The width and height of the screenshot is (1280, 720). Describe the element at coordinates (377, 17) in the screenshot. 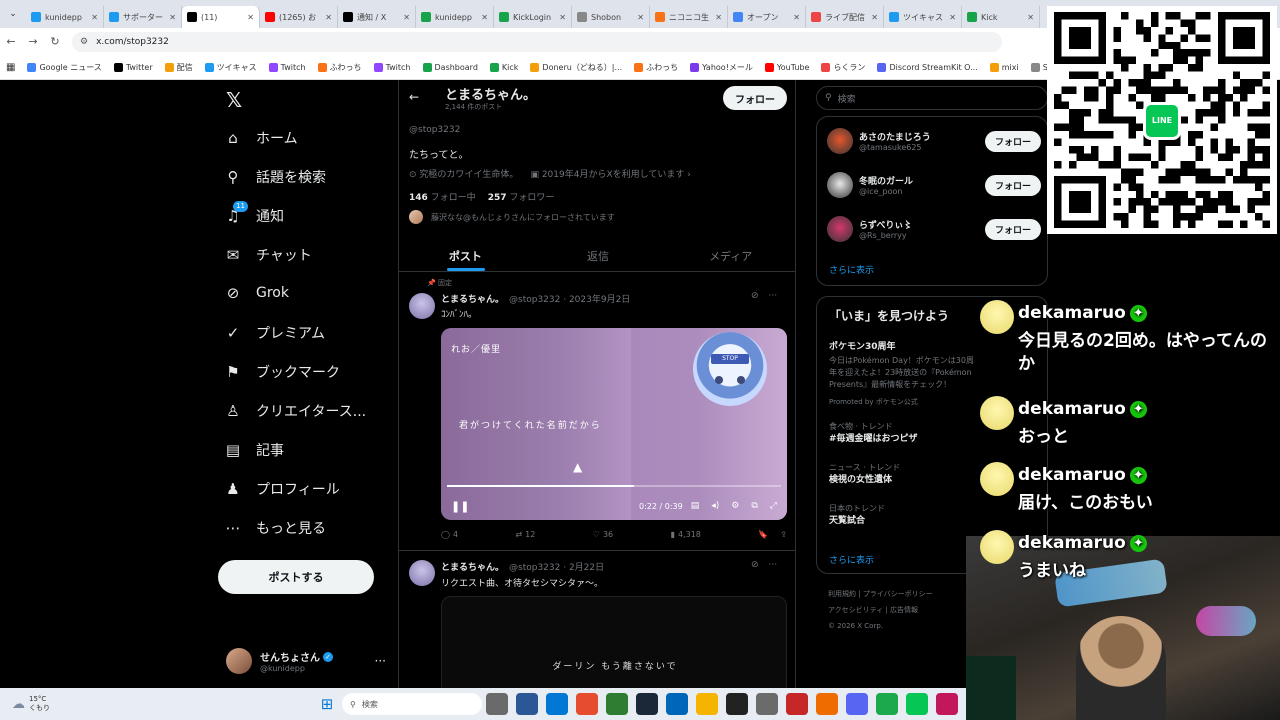

I see `browser-tab: 通知 / X ✕` at that location.